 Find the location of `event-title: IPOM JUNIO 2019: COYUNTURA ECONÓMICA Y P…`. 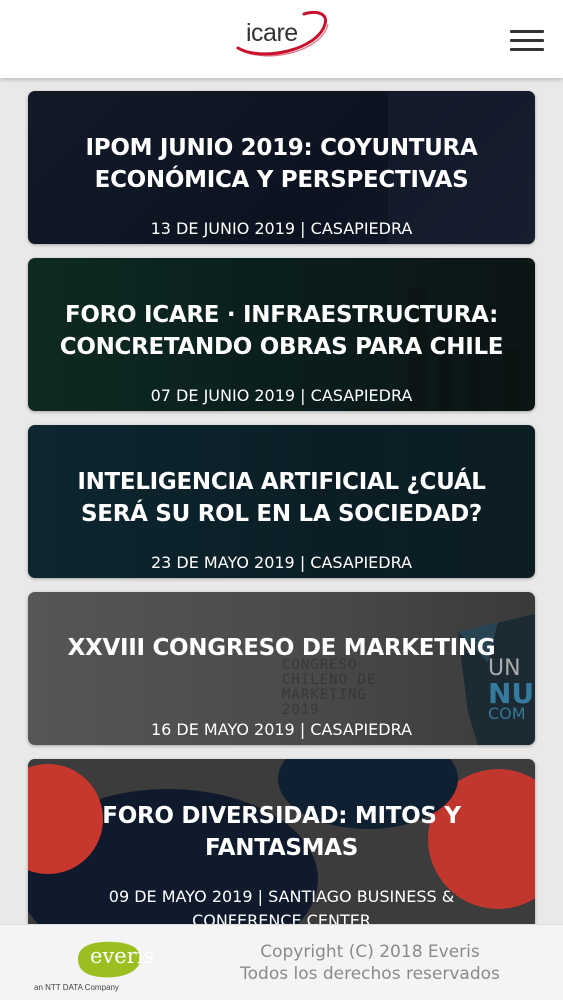

event-title: IPOM JUNIO 2019: COYUNTURA ECONÓMICA Y P… is located at coordinates (281, 164).